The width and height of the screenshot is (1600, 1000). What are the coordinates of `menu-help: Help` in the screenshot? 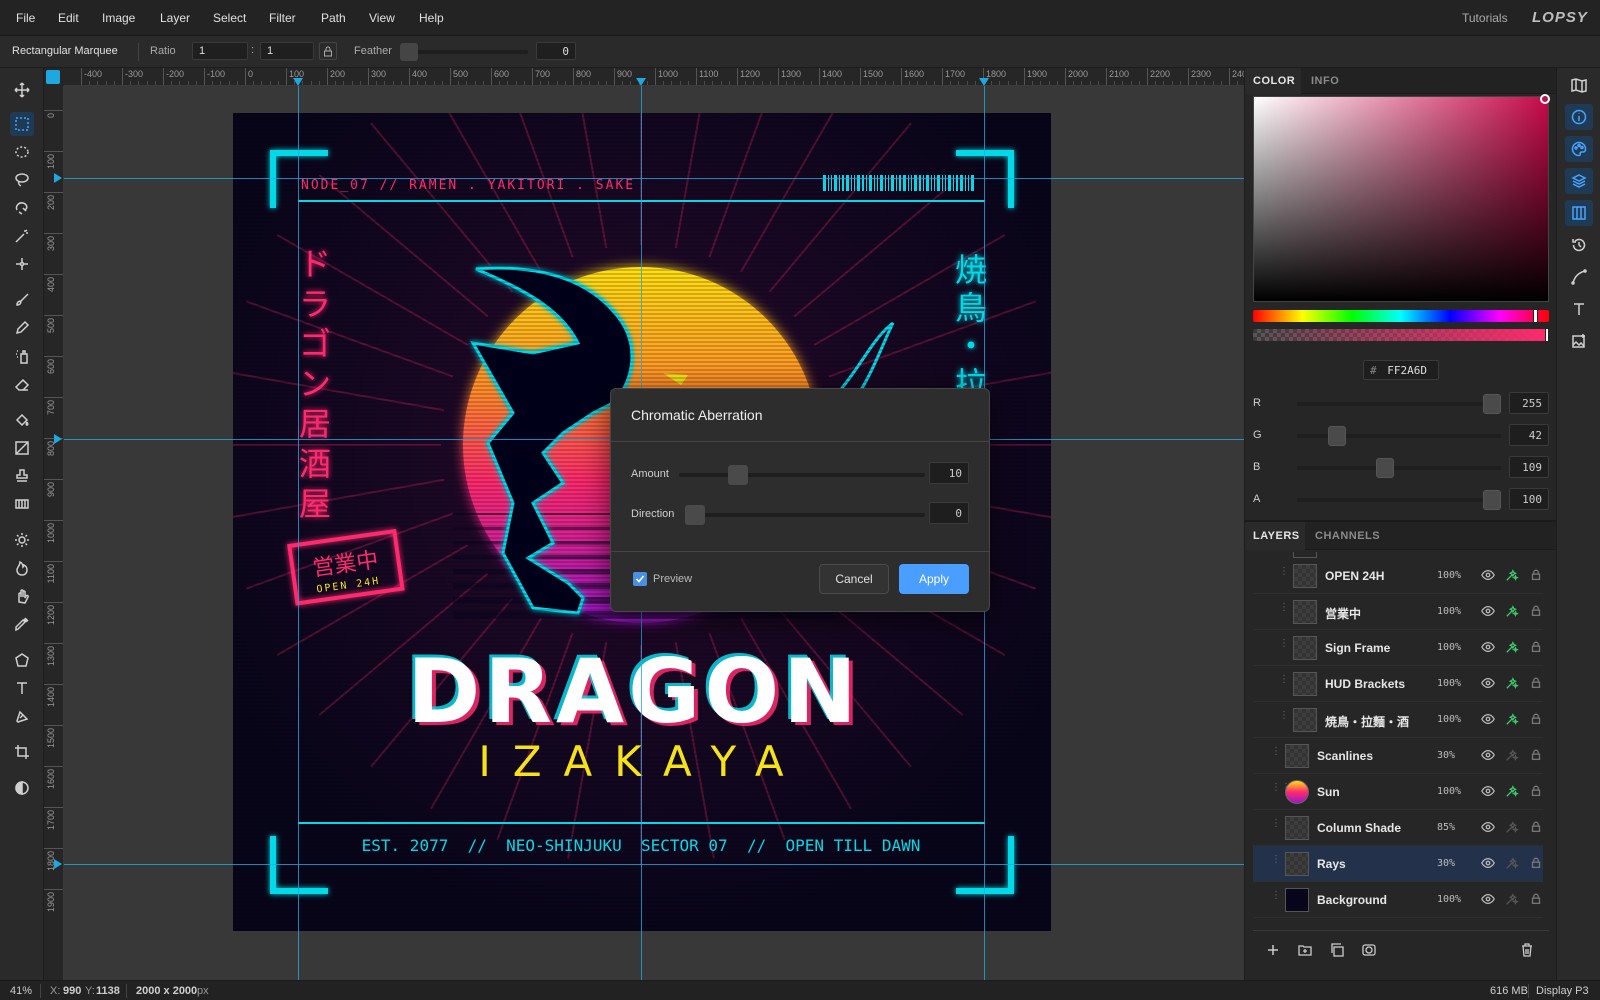 It's located at (431, 18).